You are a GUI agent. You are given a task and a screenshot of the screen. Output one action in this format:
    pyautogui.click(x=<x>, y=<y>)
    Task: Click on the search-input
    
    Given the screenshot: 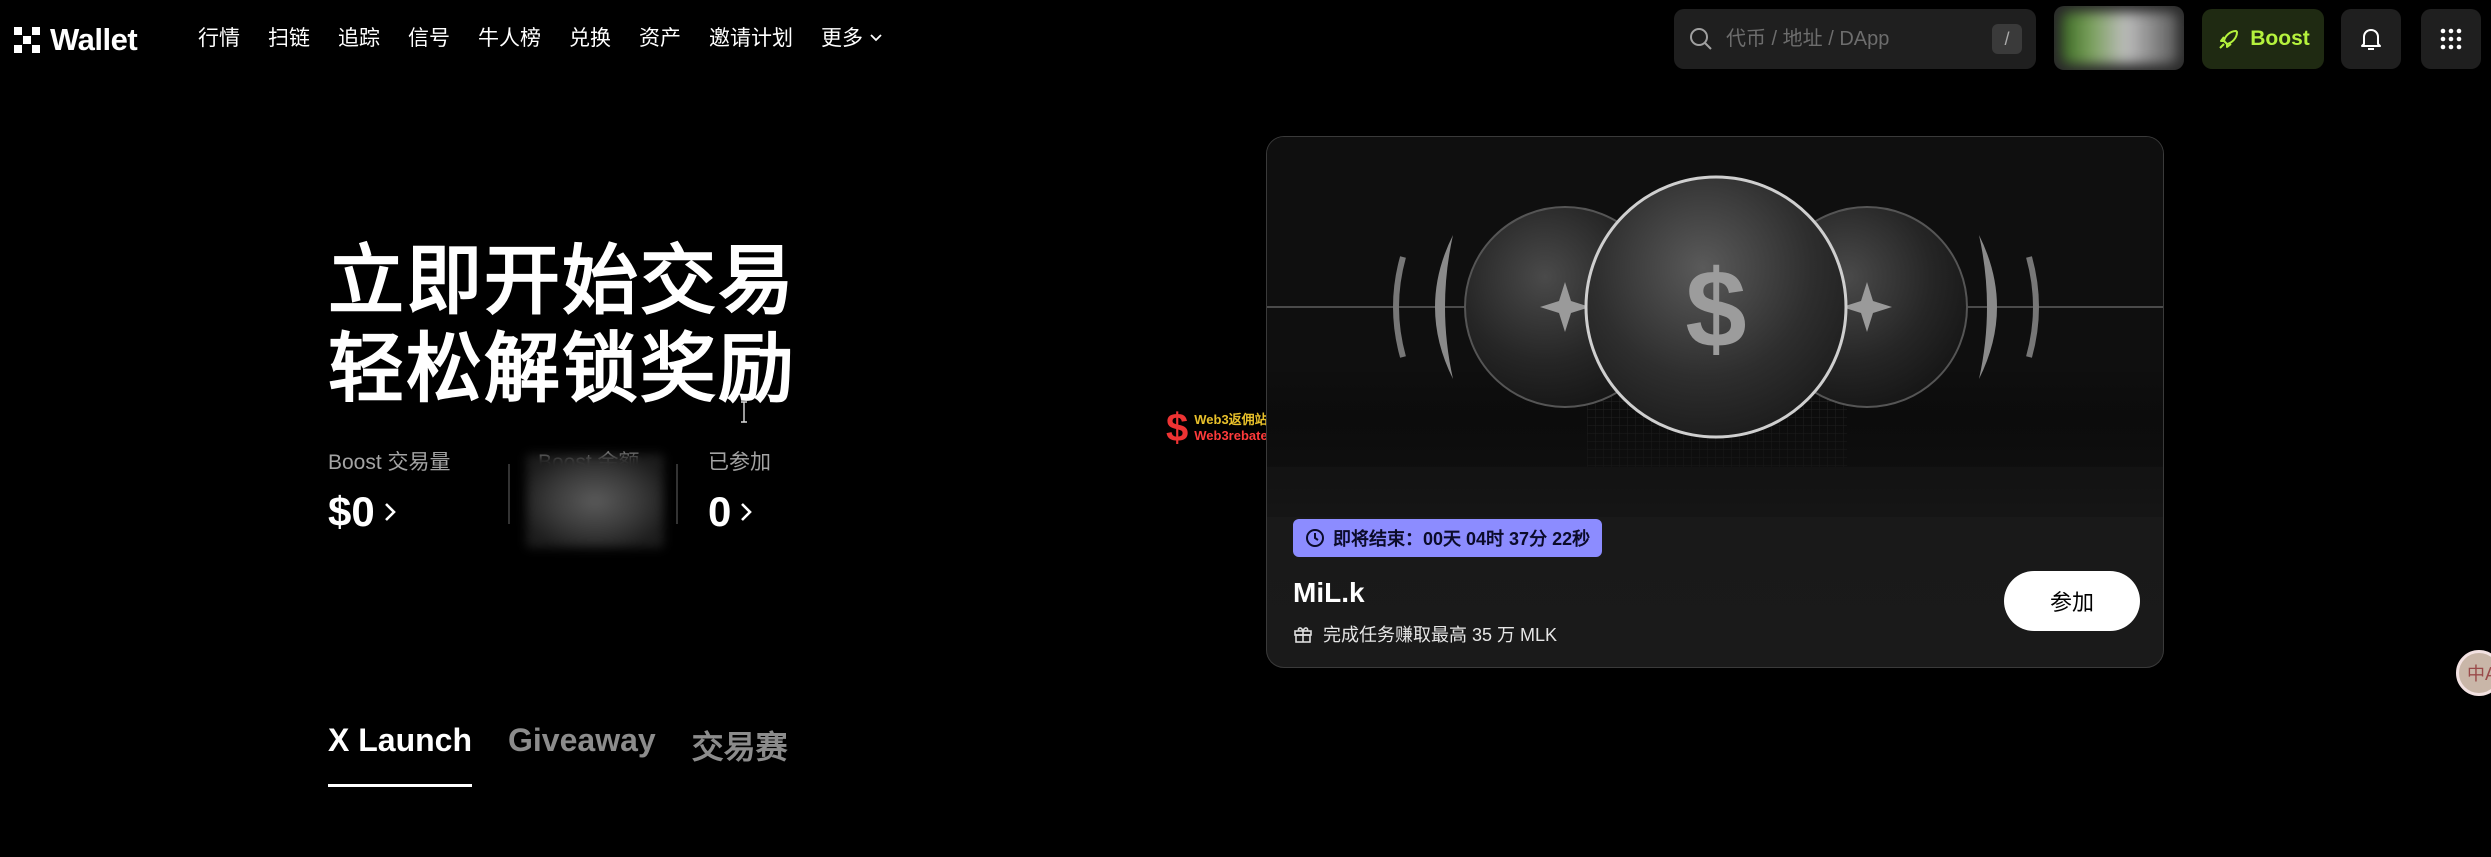 What is the action you would take?
    pyautogui.click(x=1859, y=39)
    